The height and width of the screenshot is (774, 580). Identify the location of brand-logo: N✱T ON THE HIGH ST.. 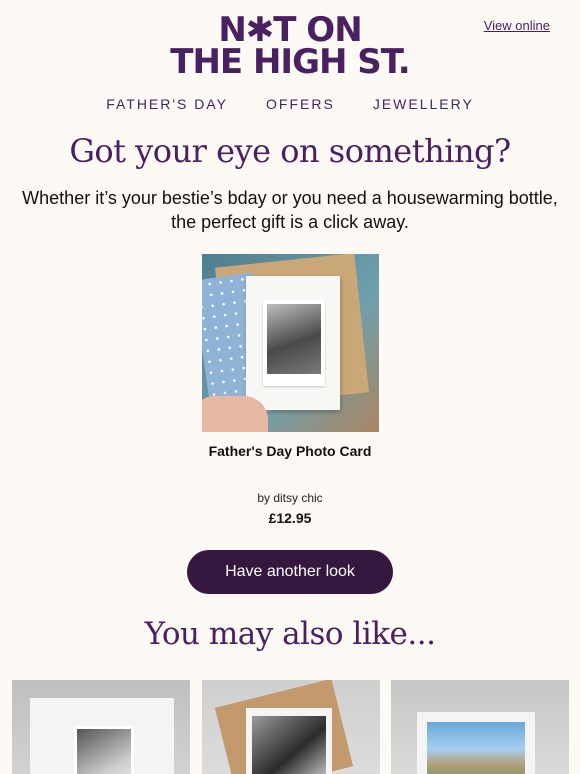
(290, 47).